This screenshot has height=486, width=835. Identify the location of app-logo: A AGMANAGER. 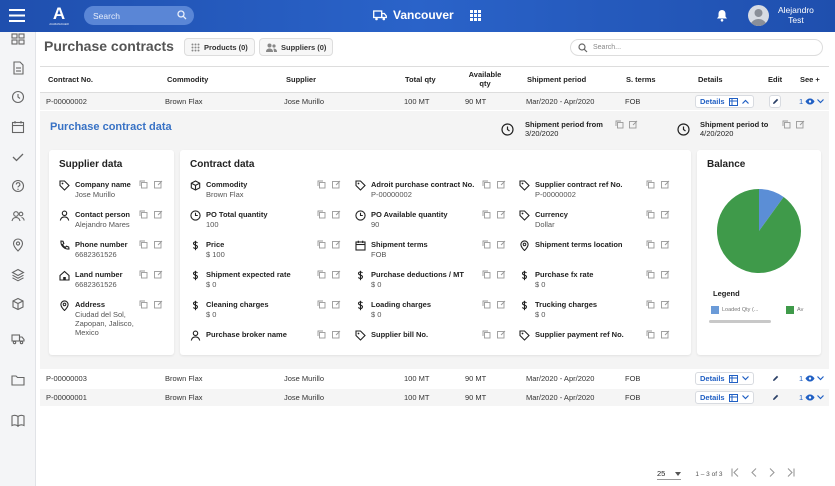
(59, 17).